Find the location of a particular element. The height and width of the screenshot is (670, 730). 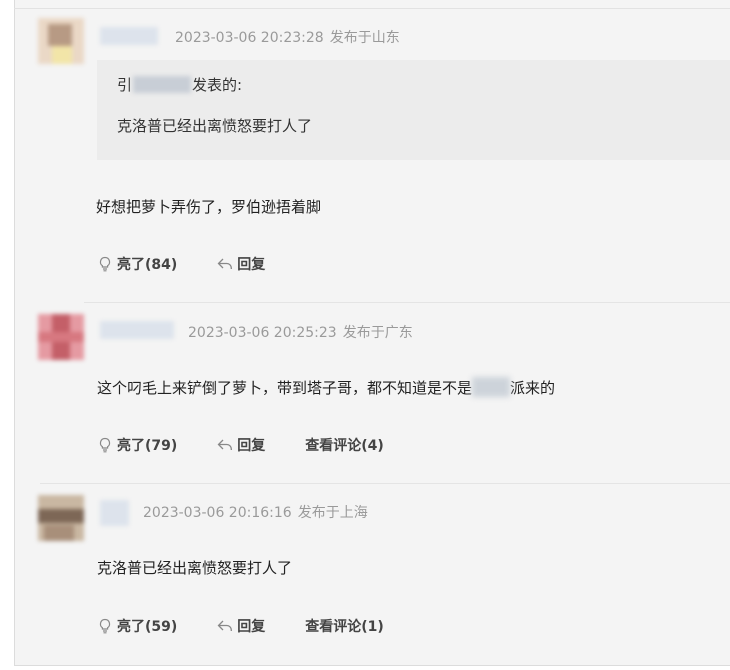

comment-text: 克洛普已经出离愤怒要打人了 is located at coordinates (195, 568).